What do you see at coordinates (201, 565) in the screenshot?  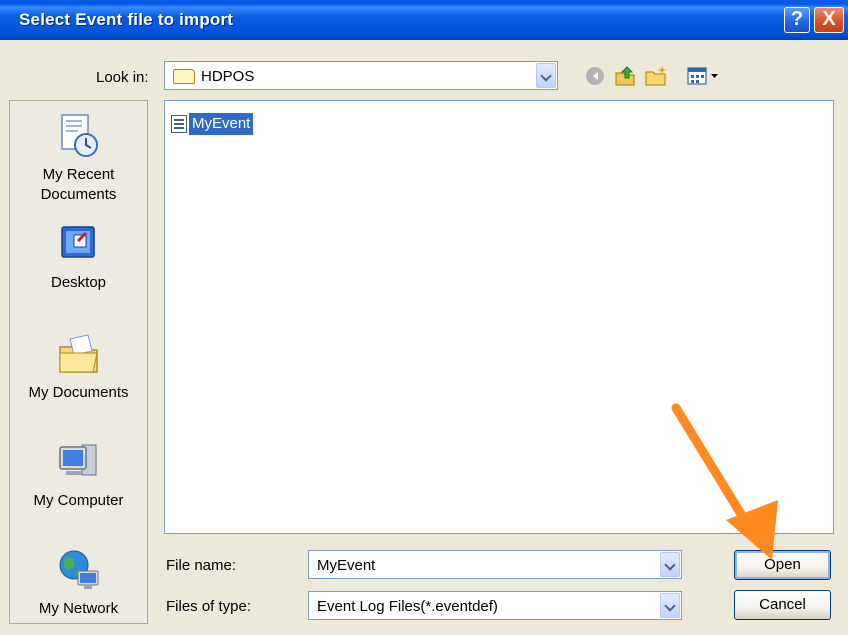 I see `filename-label: File name:` at bounding box center [201, 565].